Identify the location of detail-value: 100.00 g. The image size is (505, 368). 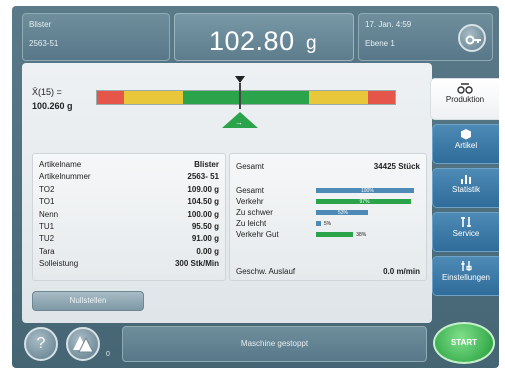
(203, 214).